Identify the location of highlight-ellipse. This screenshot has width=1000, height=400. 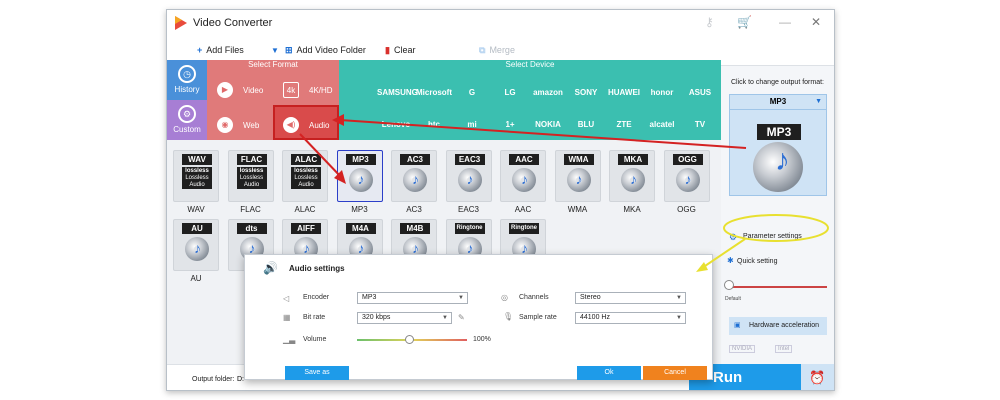
(776, 228).